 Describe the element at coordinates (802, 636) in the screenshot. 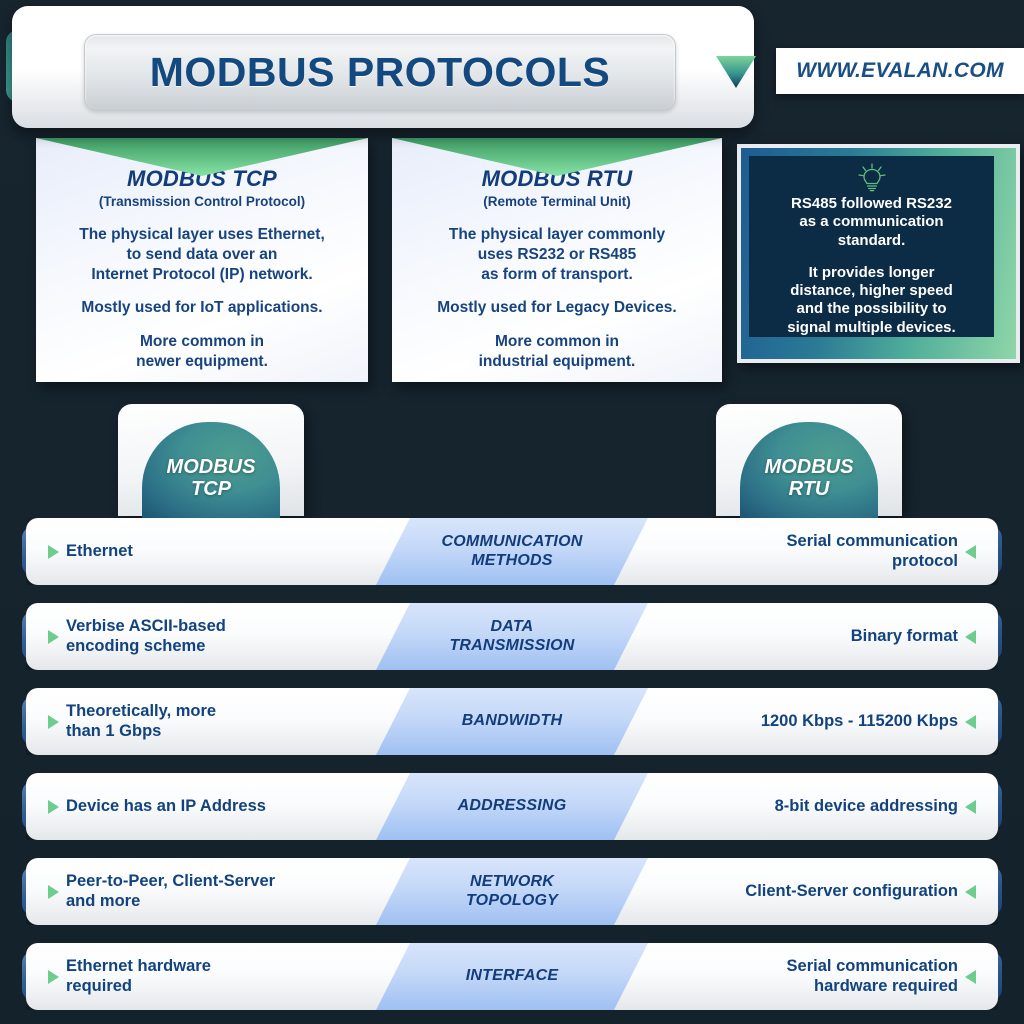

I see `row-cell-rtu: Binary format` at that location.